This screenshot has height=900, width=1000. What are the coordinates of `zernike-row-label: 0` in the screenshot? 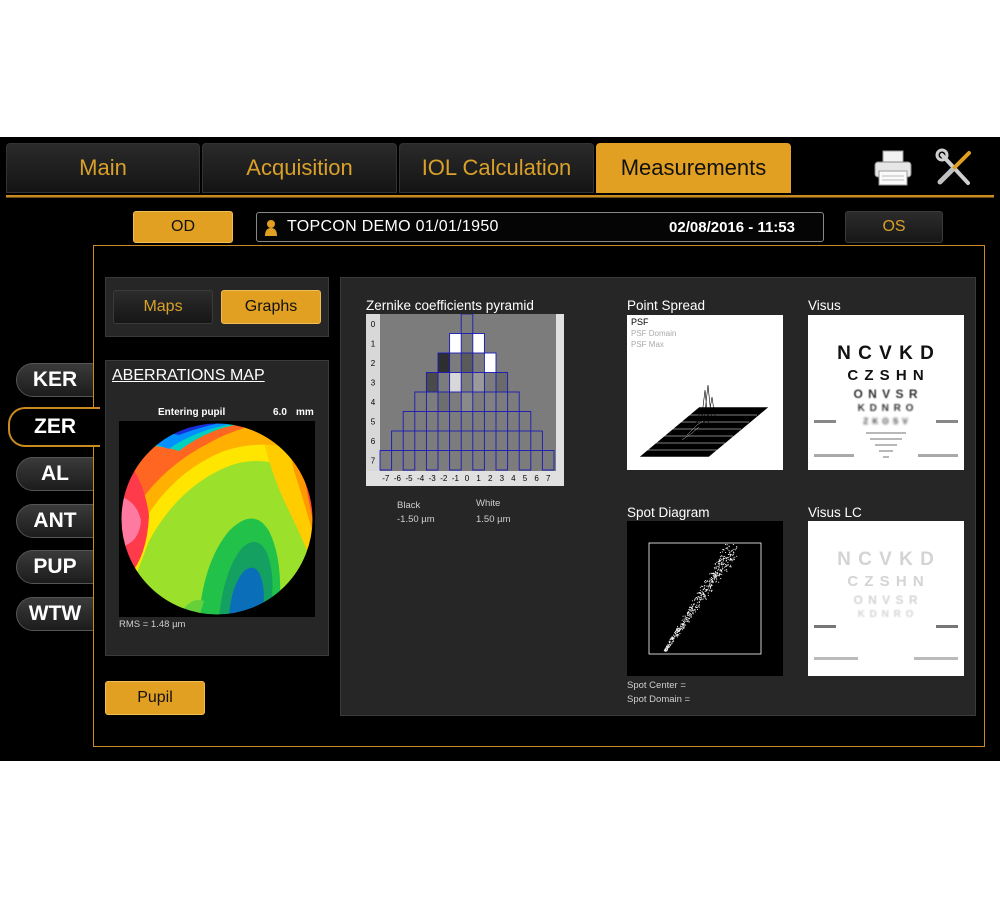 It's located at (373, 324).